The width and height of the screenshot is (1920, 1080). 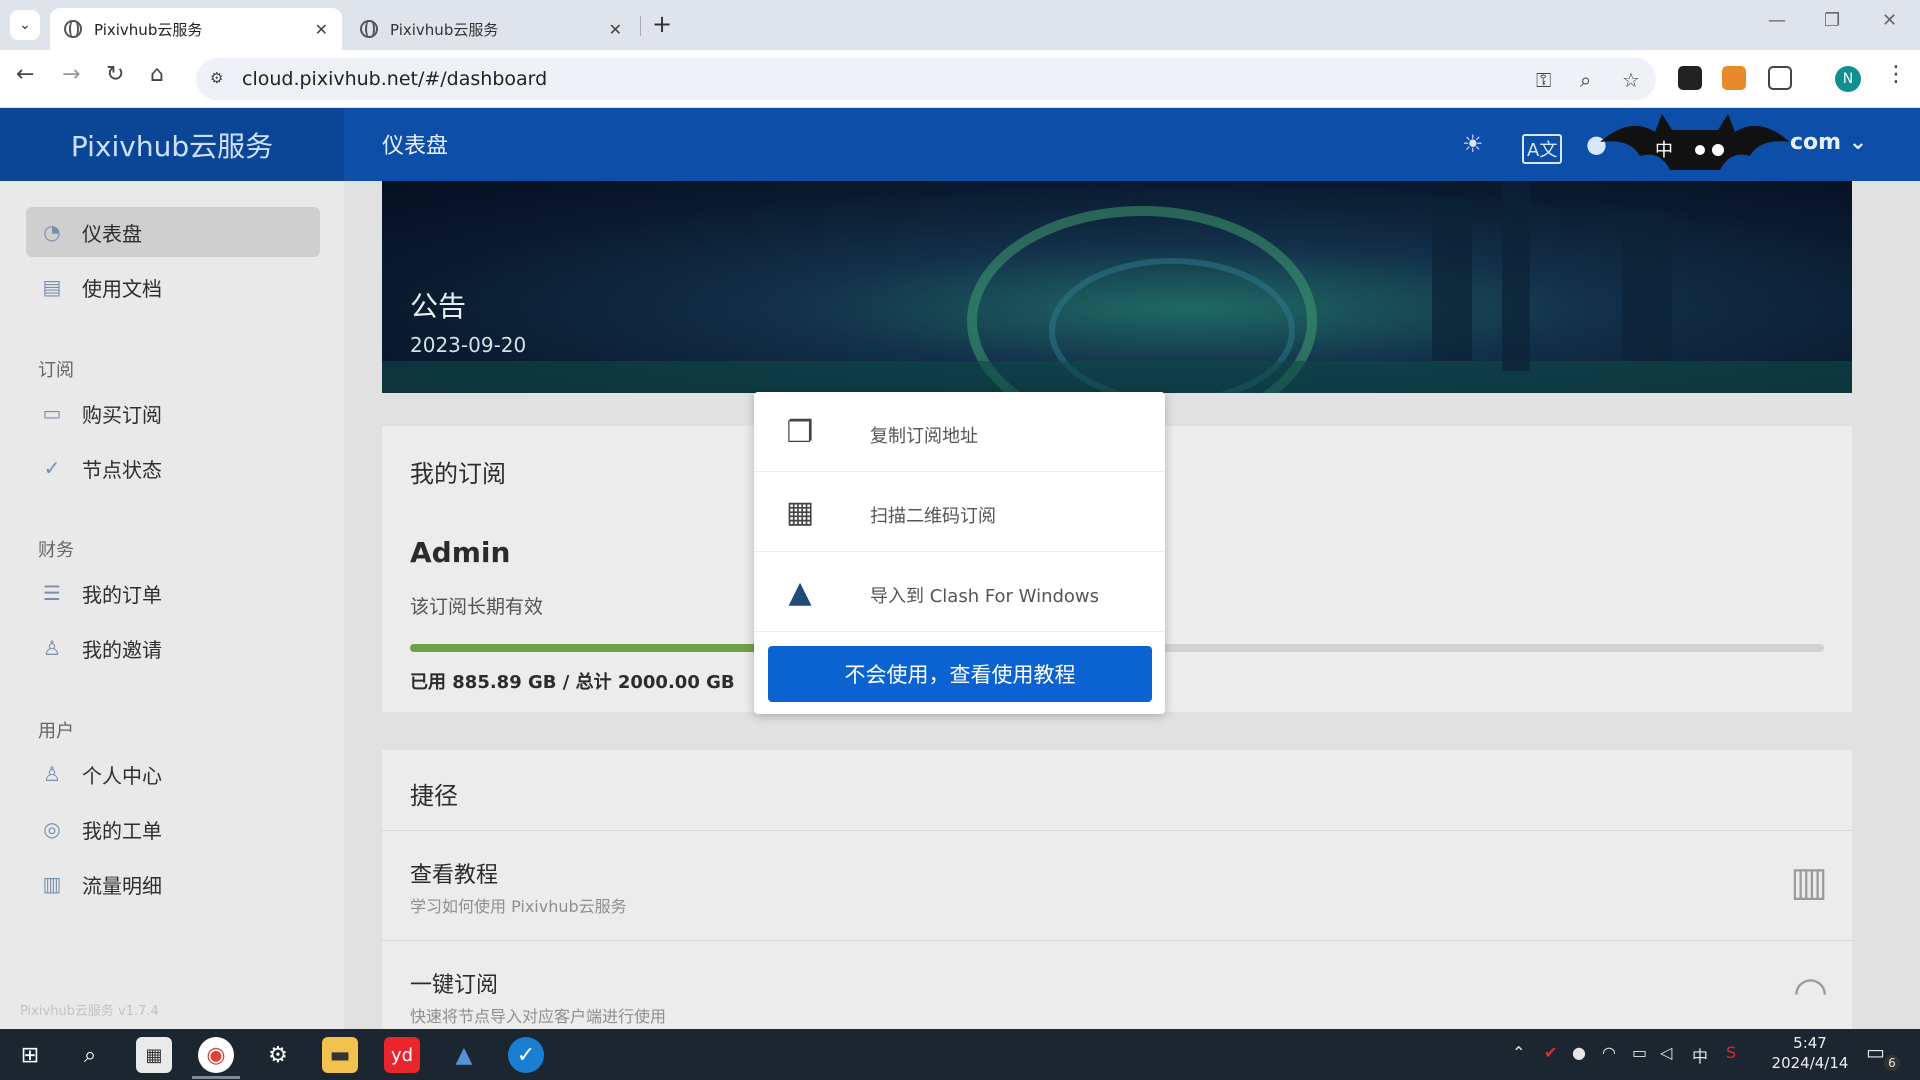 I want to click on system-clock: 5:47 2024/4/14, so click(x=1810, y=1053).